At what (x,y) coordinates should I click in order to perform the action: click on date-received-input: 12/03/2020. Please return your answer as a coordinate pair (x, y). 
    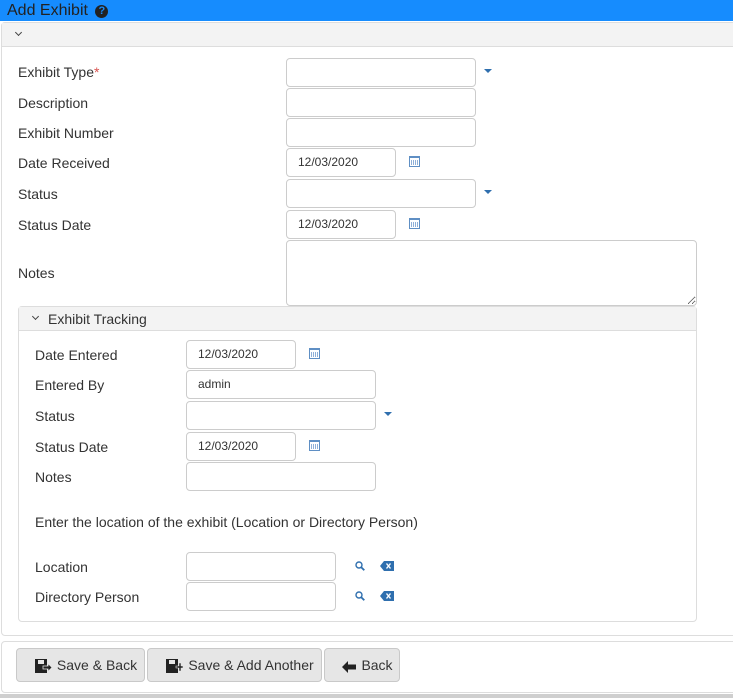
    Looking at the image, I should click on (341, 162).